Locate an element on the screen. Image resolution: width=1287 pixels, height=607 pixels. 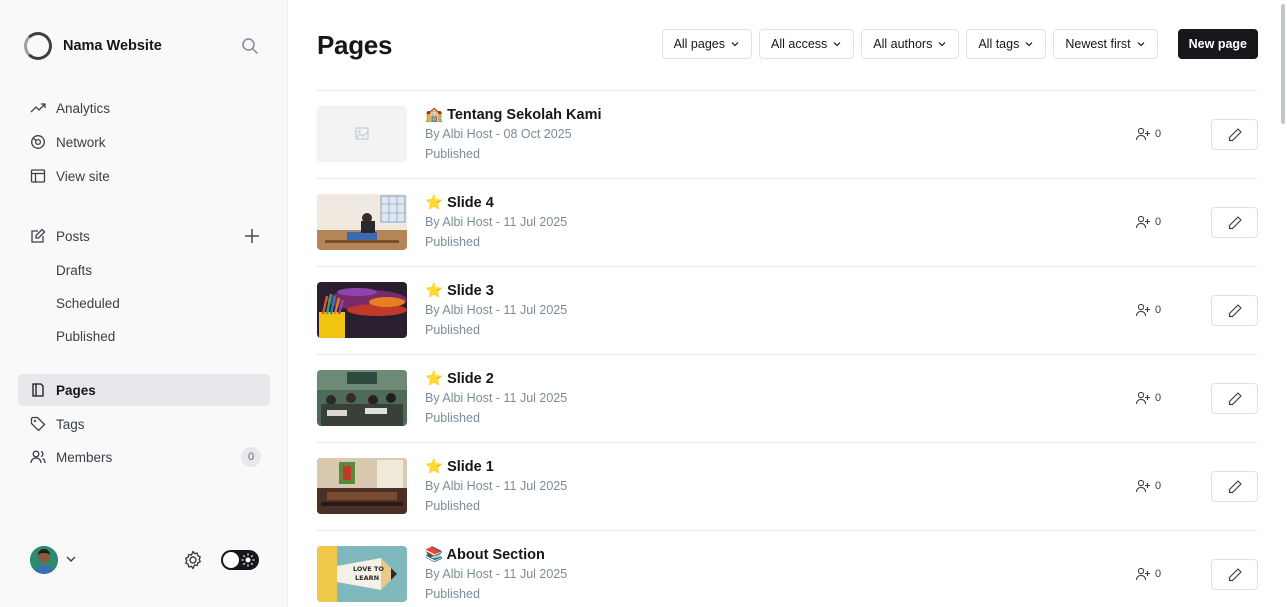
sidebar-item-analytics: Analytics is located at coordinates (144, 108).